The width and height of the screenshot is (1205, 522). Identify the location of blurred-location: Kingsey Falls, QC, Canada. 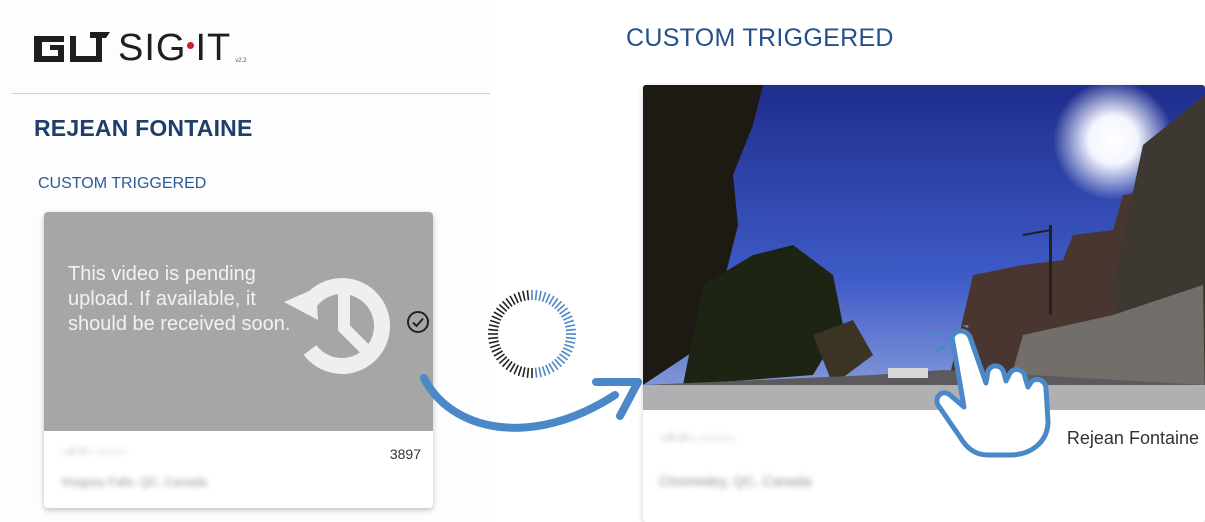
(134, 482).